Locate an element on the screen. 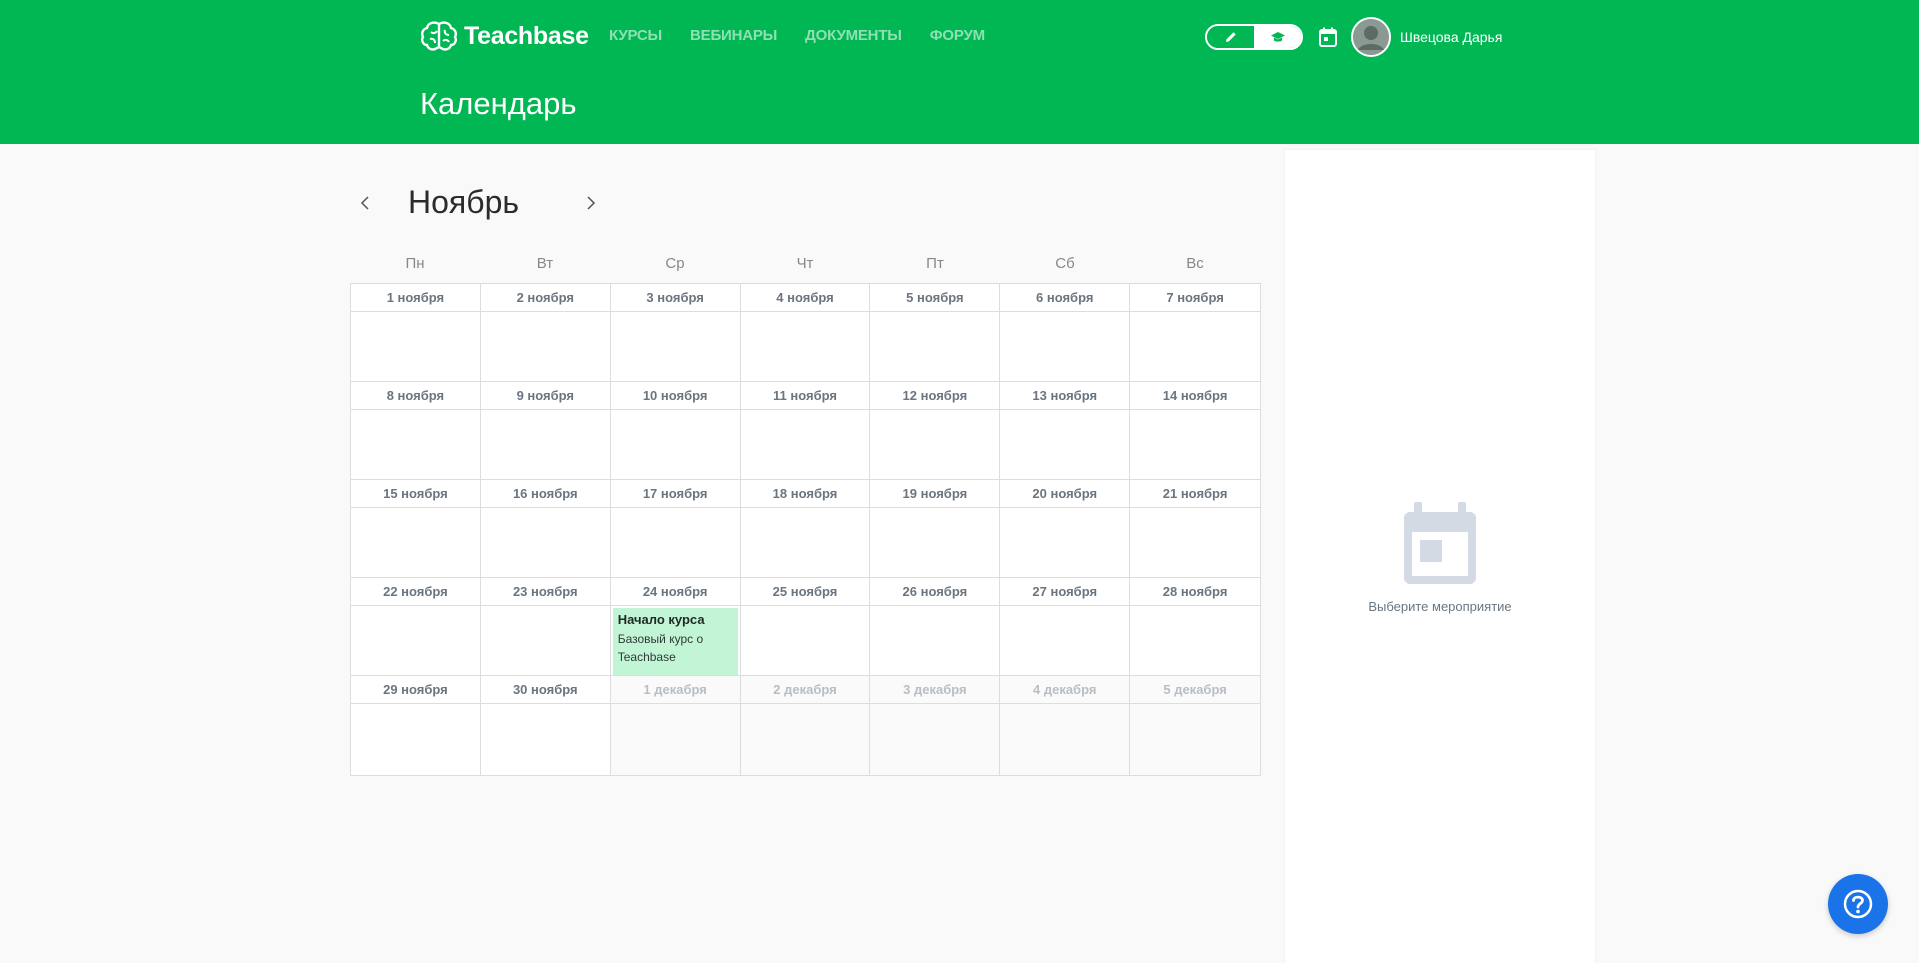 Image resolution: width=1919 pixels, height=963 pixels. calendar-day-cell: 30 ноября is located at coordinates (545, 726).